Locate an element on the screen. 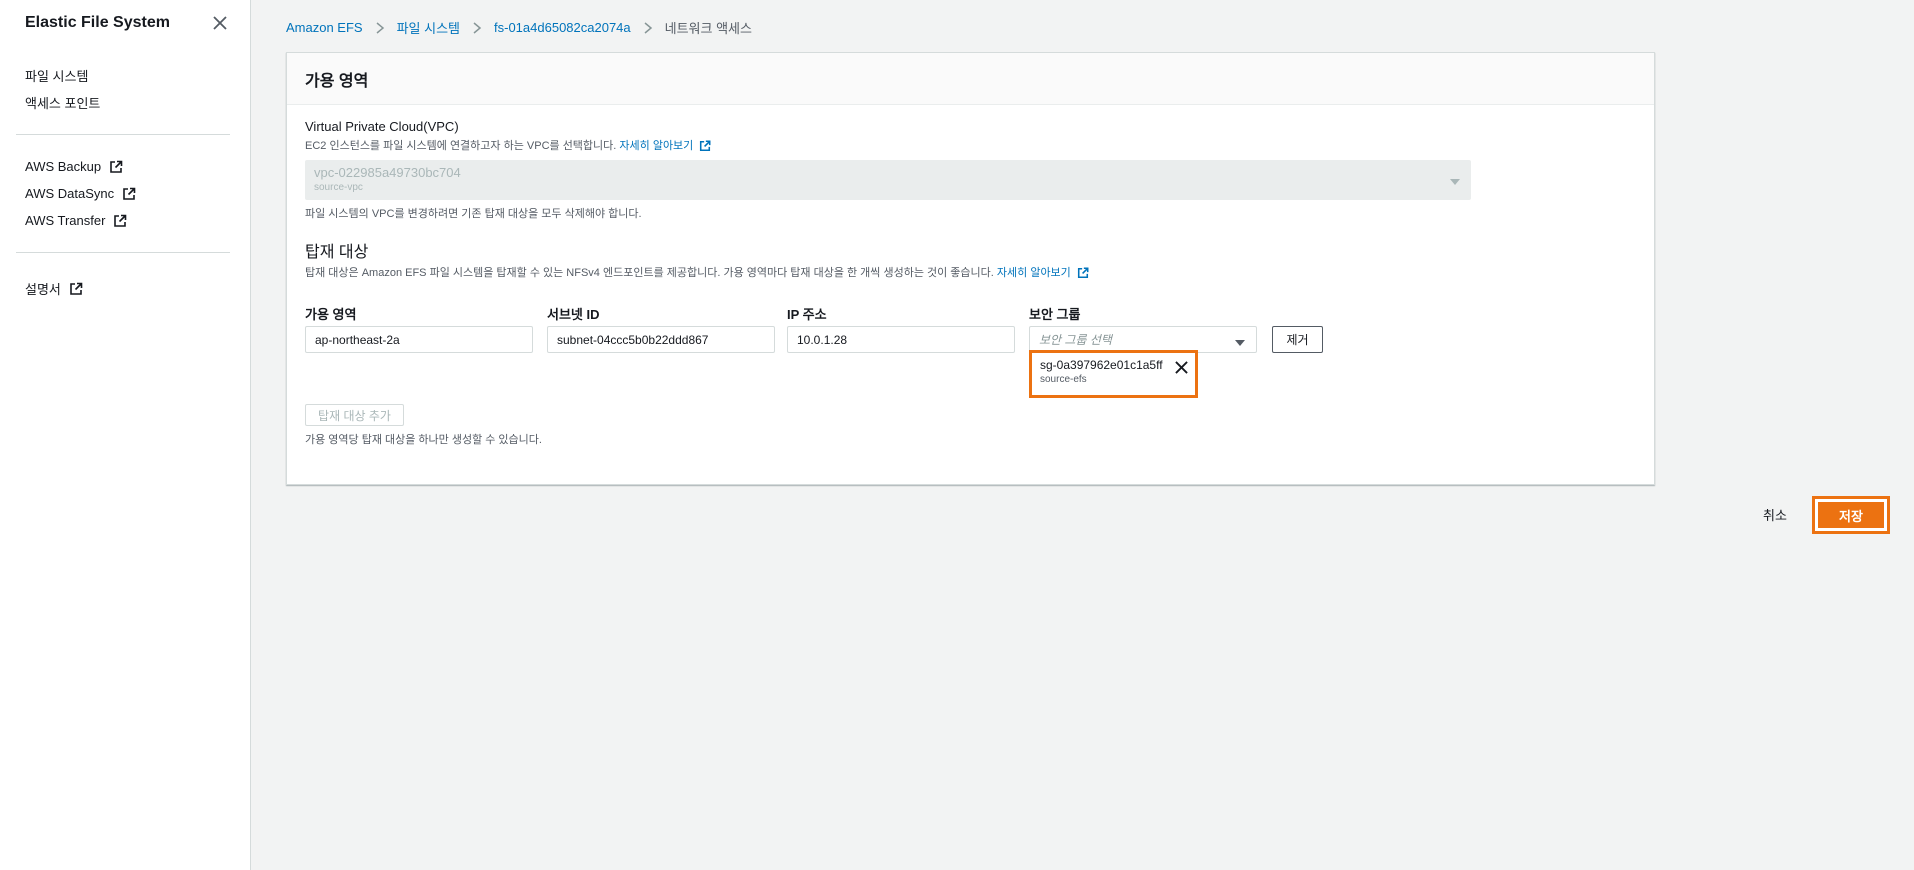 The image size is (1914, 870). sidebar-item-aws-datasync: AWS DataSync is located at coordinates (137, 193).